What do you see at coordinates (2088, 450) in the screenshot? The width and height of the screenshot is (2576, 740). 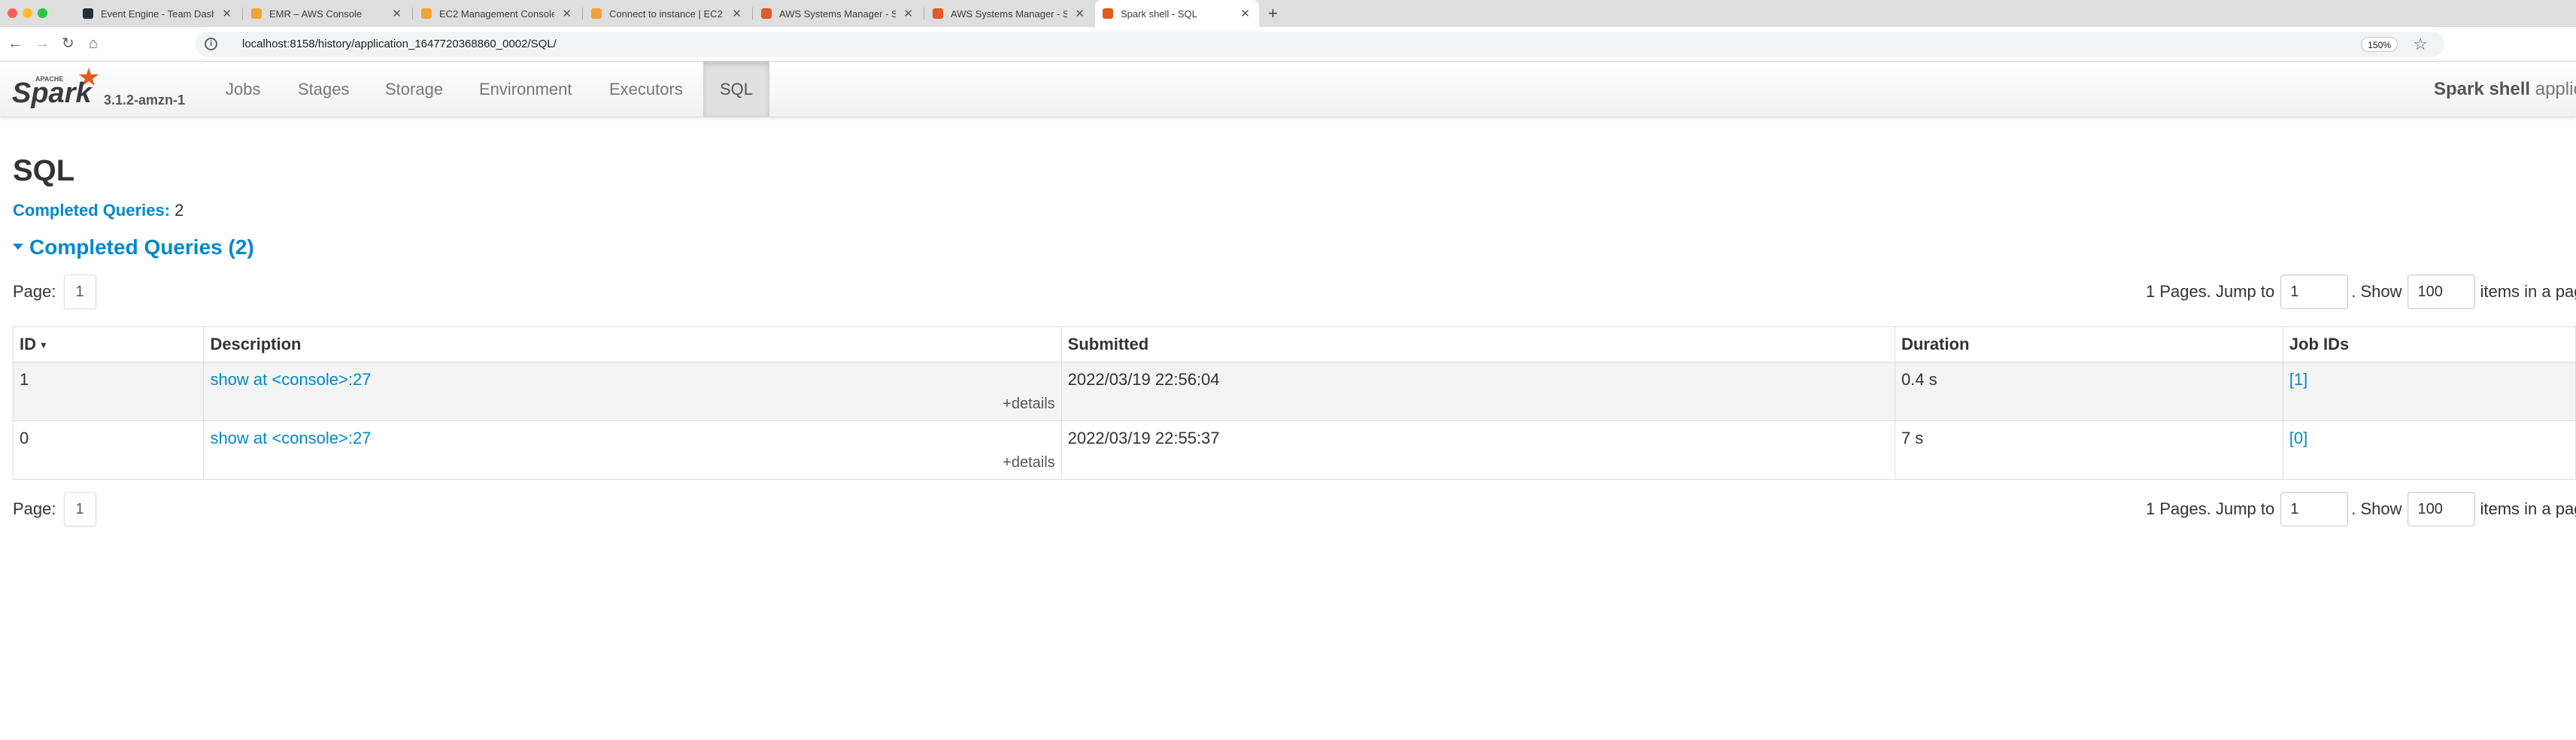 I see `cell-duration: 7 s` at bounding box center [2088, 450].